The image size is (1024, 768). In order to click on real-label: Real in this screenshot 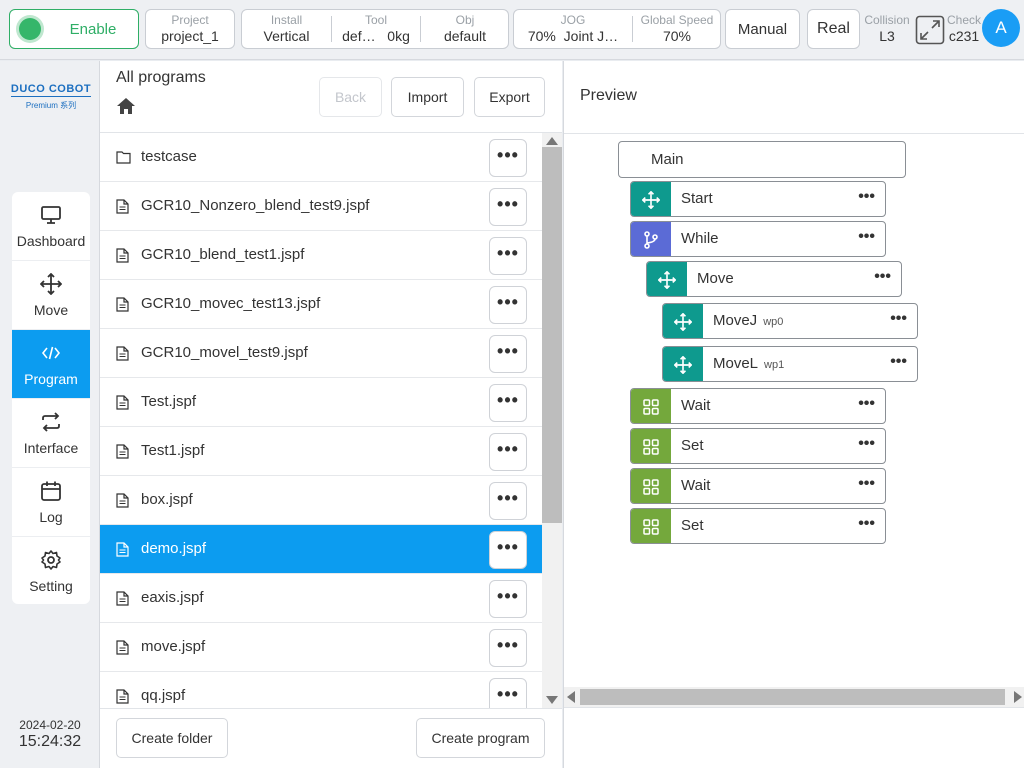, I will do `click(833, 28)`.